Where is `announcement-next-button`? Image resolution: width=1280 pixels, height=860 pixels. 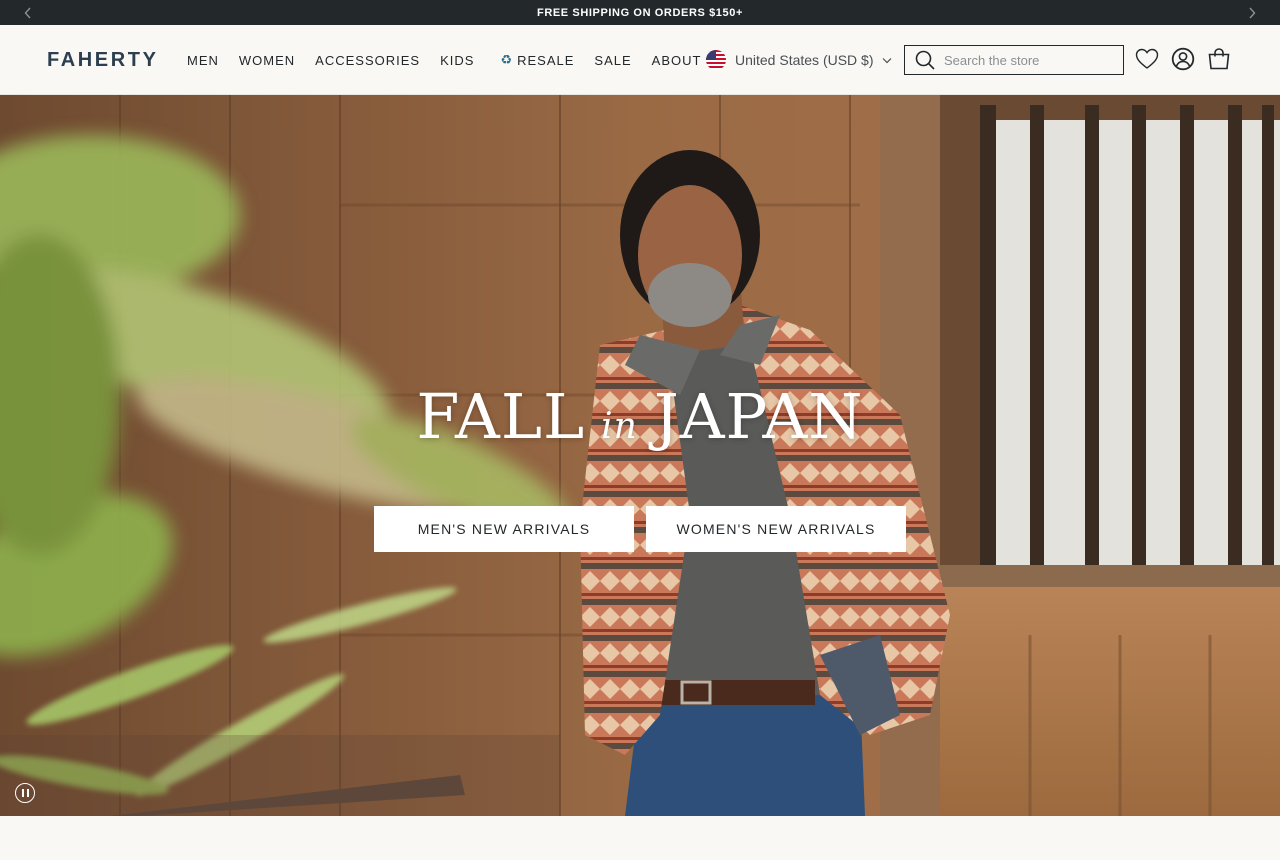
announcement-next-button is located at coordinates (1252, 12).